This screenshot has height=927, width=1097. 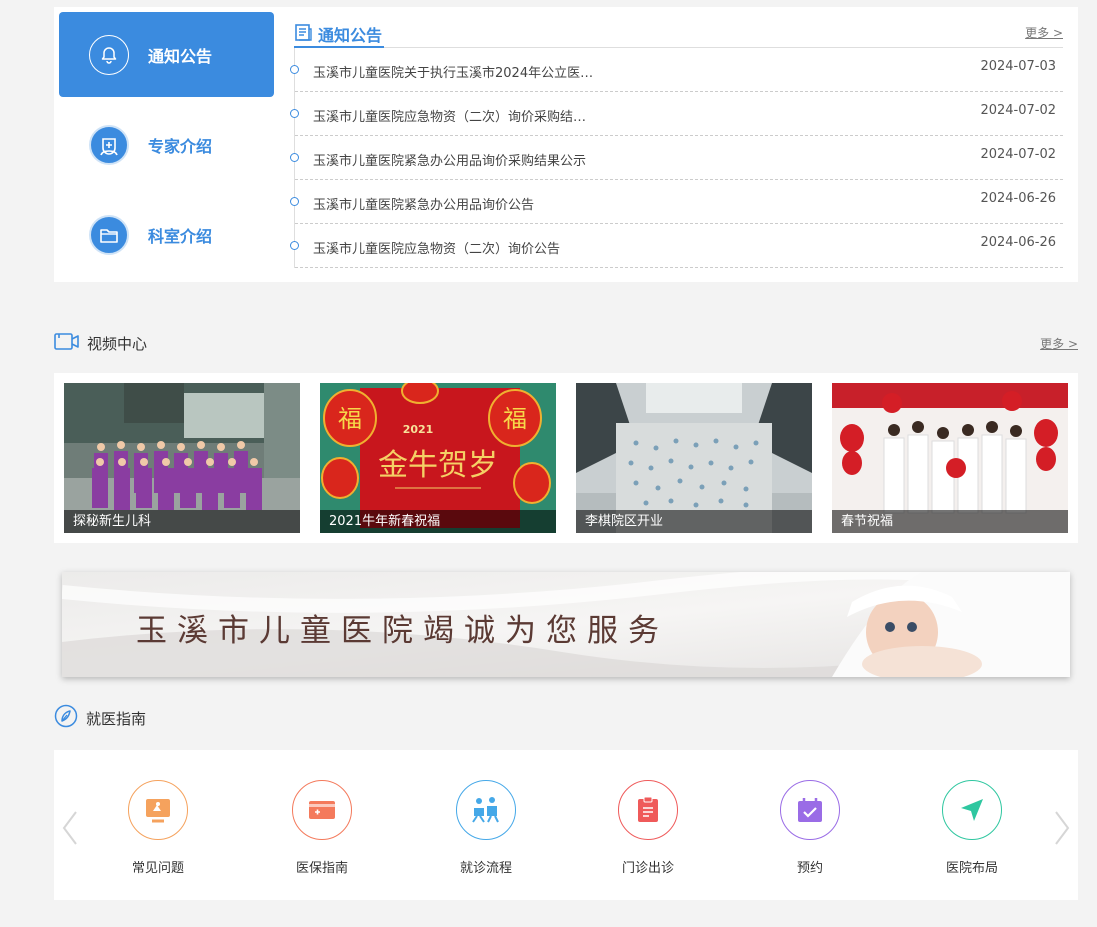 I want to click on guide-item-label: 就诊流程, so click(x=485, y=868).